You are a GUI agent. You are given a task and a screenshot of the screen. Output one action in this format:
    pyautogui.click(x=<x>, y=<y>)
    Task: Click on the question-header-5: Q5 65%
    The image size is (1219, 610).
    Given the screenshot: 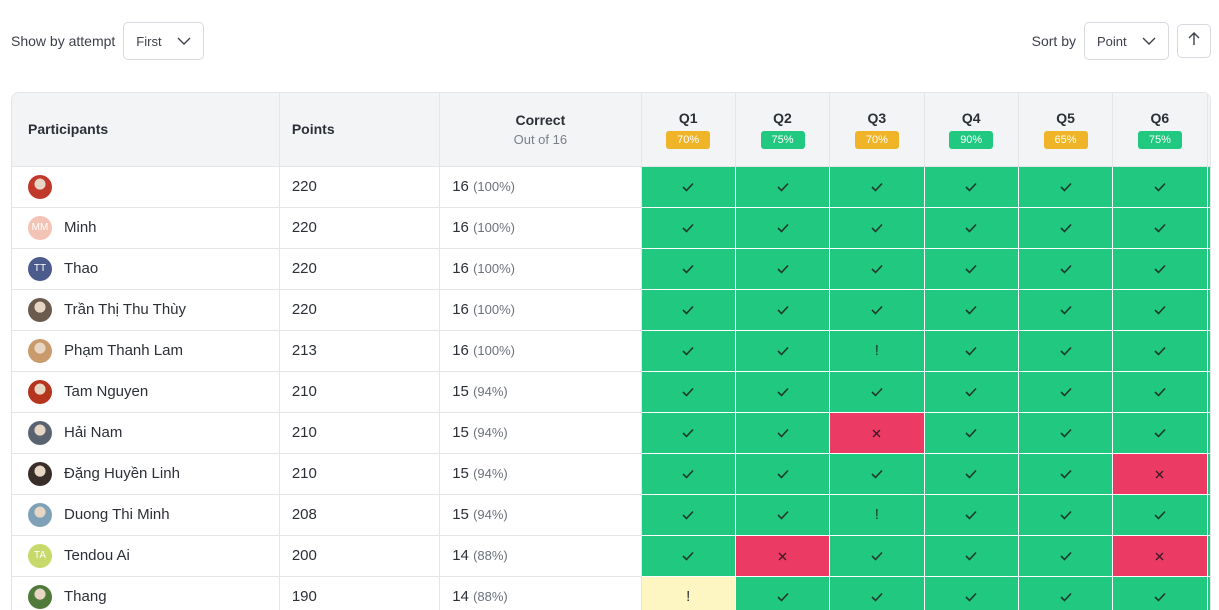 What is the action you would take?
    pyautogui.click(x=1066, y=130)
    